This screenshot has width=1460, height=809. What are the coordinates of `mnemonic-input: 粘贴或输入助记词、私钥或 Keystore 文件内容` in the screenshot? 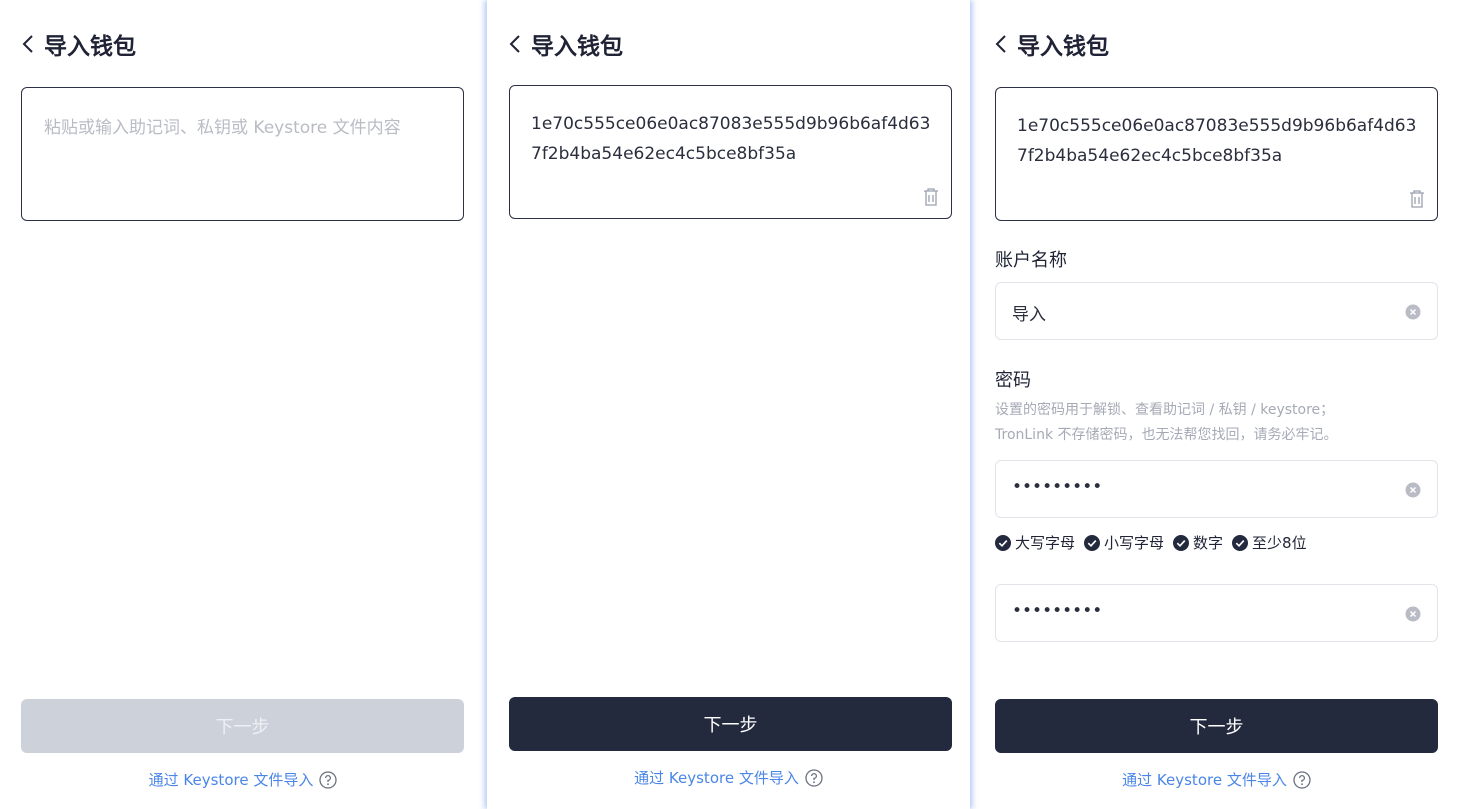 It's located at (242, 154).